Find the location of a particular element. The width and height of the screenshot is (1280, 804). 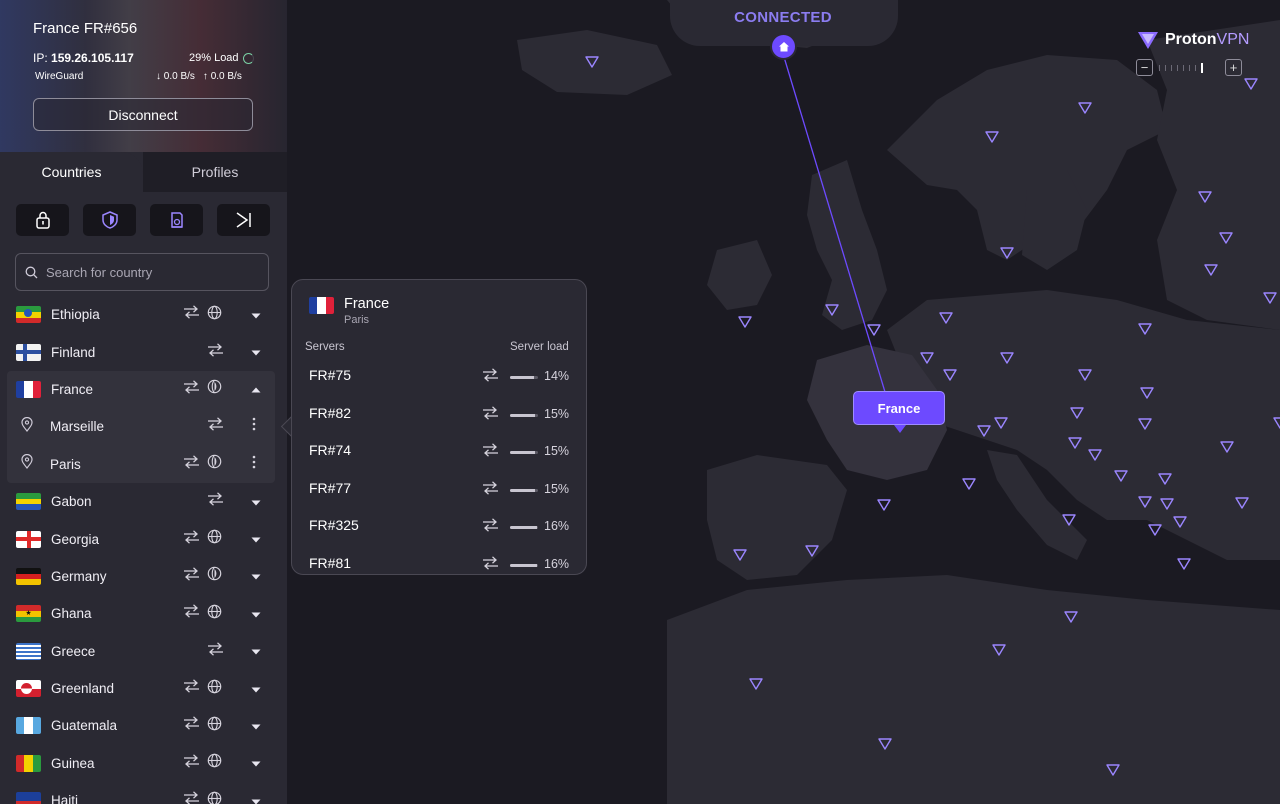

city-row-paris: Paris is located at coordinates (137, 464).